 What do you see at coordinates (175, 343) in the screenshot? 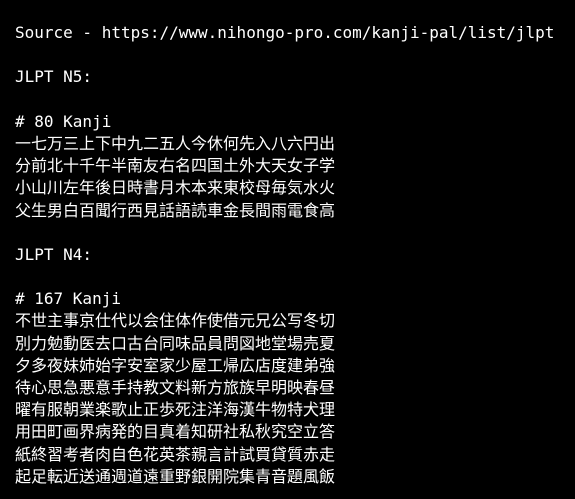
I see `n4-kanji-row: 別力勉動医去口古台同味品員問図地堂場売夏` at bounding box center [175, 343].